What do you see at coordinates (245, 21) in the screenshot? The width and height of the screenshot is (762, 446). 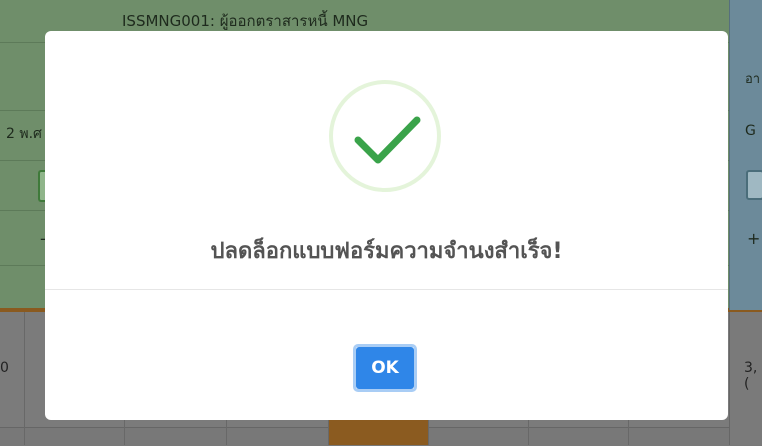 I see `background-page-title: ISSMNG001: ผู้ออกตราสารหนี้ MNG` at bounding box center [245, 21].